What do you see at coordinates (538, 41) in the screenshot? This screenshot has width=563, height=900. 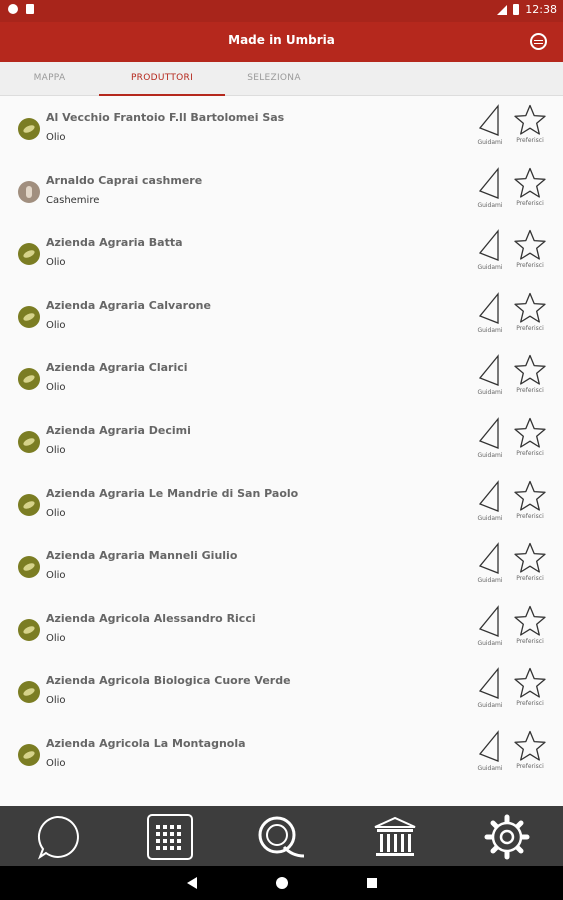 I see `globe-icon` at bounding box center [538, 41].